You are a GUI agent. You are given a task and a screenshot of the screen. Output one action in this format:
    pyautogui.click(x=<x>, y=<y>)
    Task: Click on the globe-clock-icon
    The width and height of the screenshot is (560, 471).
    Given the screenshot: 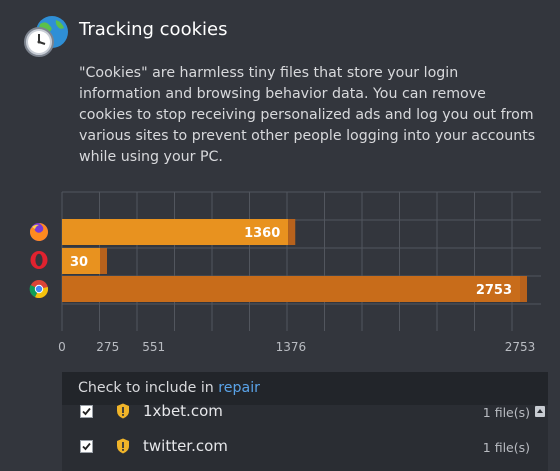 What is the action you would take?
    pyautogui.click(x=46, y=38)
    